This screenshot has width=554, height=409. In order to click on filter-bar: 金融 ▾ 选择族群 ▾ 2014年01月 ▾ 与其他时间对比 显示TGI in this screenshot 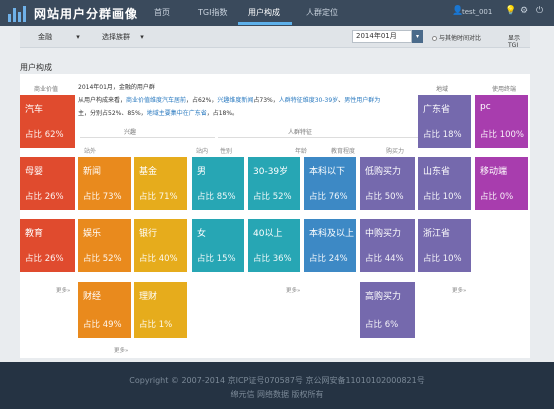, I will do `click(275, 37)`.